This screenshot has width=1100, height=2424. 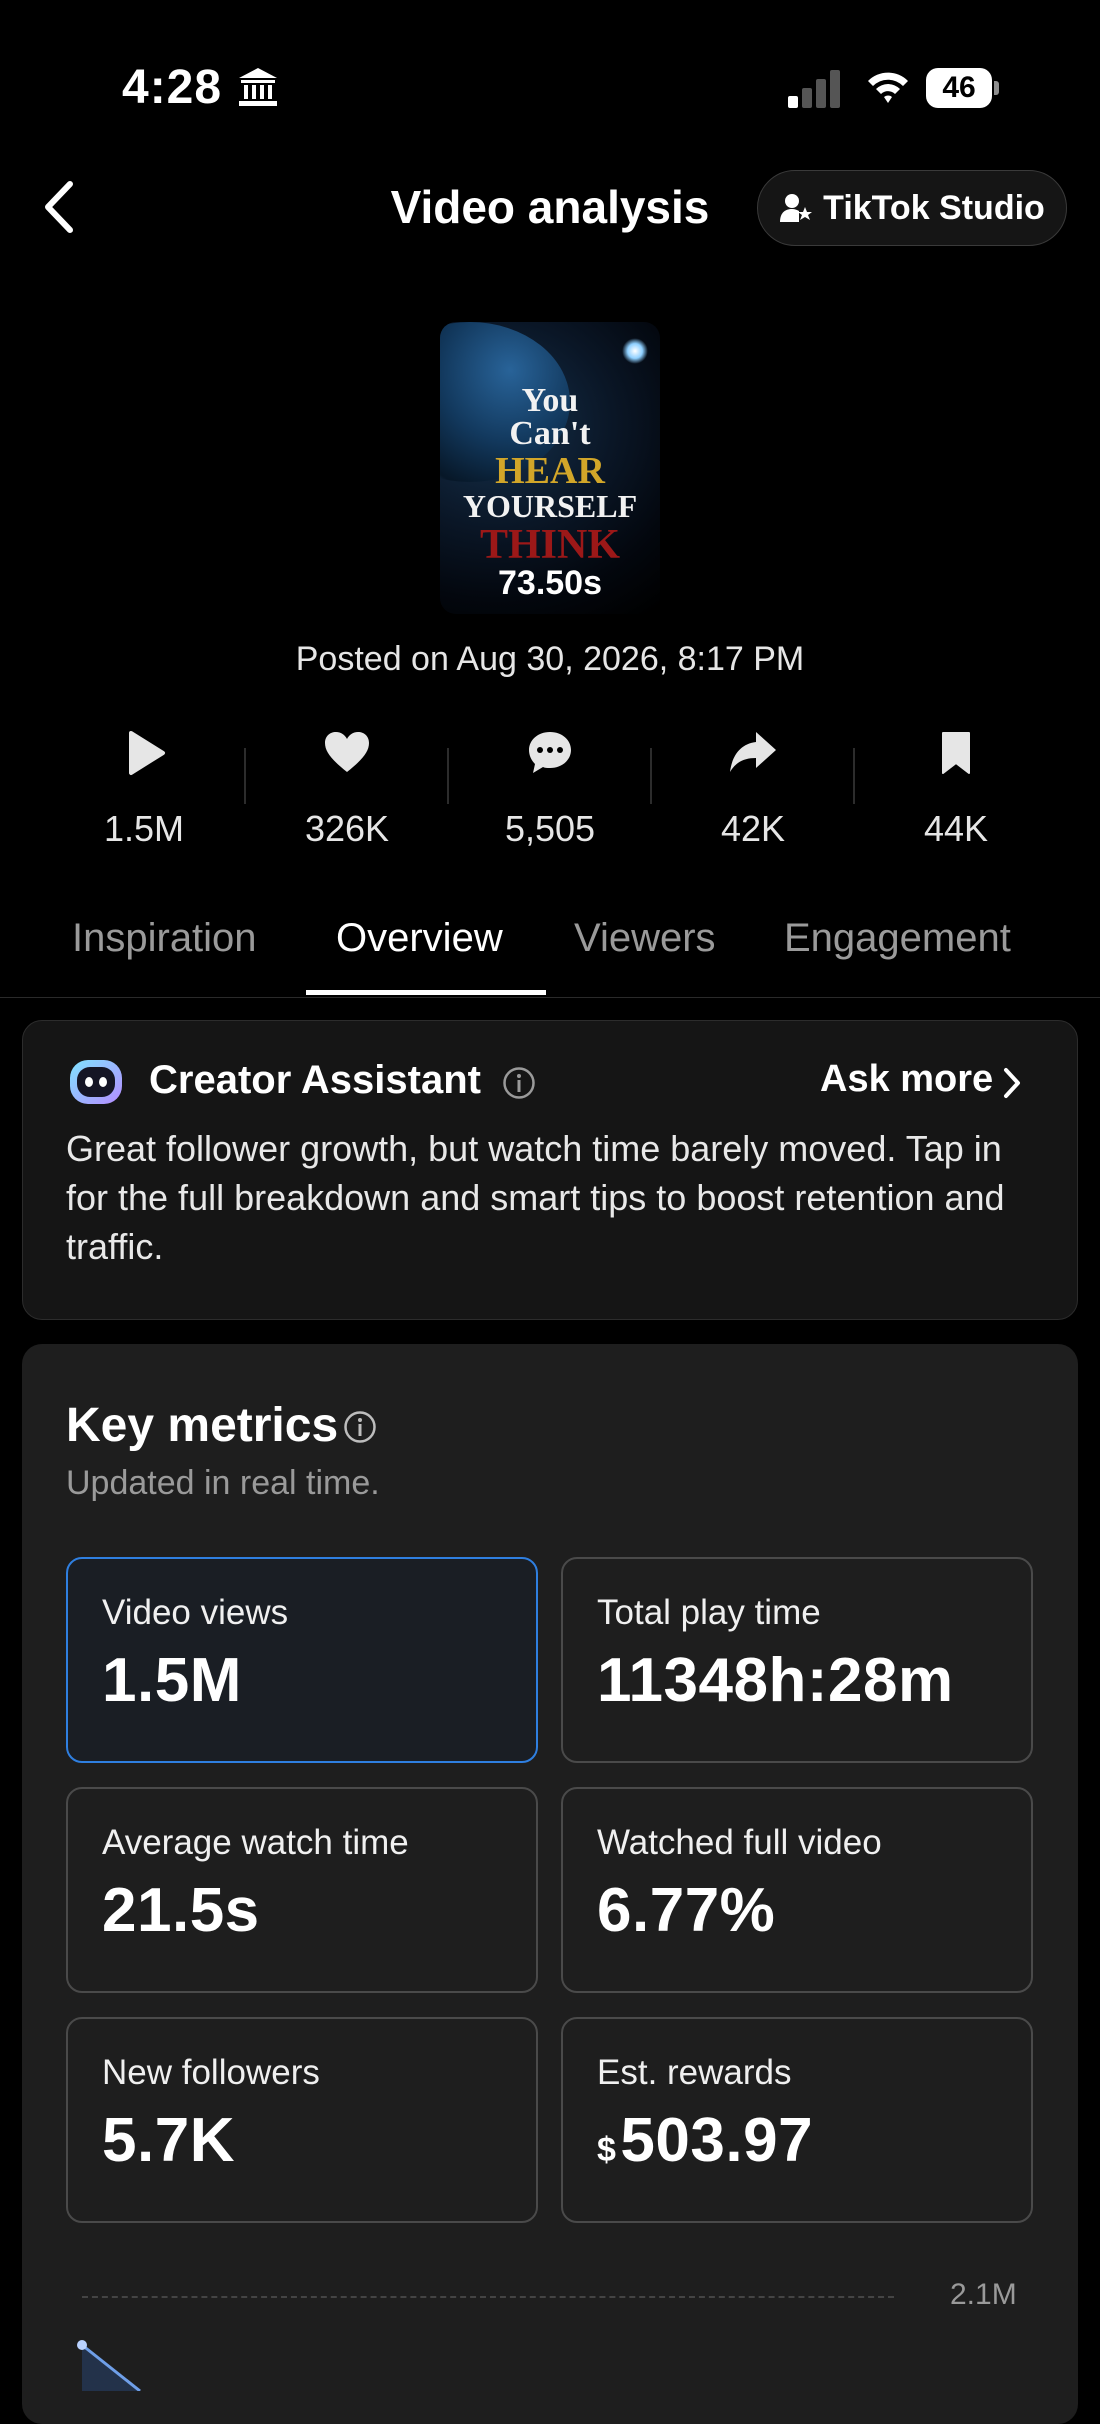 I want to click on play-icon, so click(x=147, y=753).